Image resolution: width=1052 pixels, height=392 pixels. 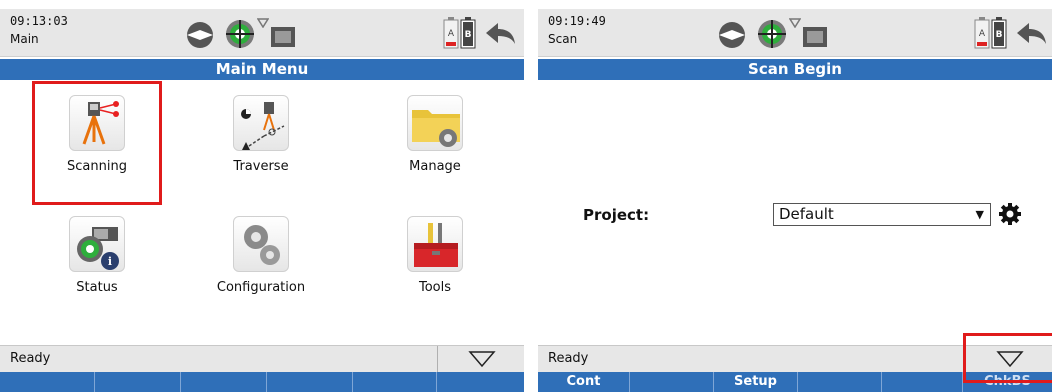 I want to click on menu-label-status: Status, so click(x=97, y=287).